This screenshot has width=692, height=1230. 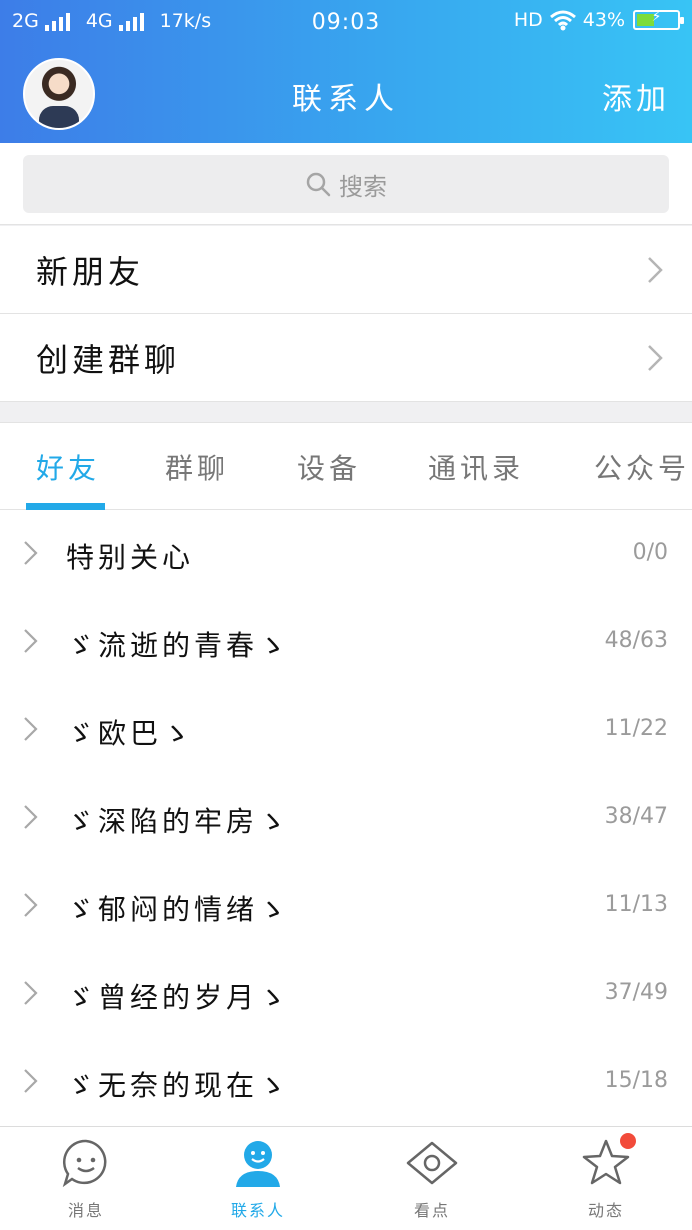 What do you see at coordinates (68, 467) in the screenshot?
I see `tab-friends: 好友` at bounding box center [68, 467].